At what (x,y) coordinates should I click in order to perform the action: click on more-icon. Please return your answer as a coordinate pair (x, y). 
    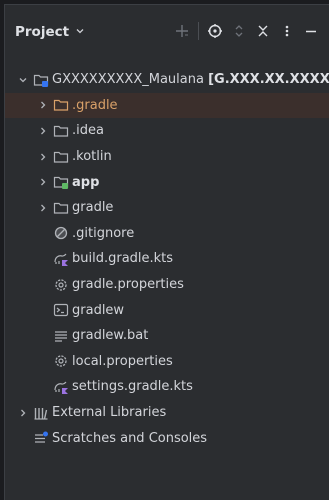
    Looking at the image, I should click on (287, 31).